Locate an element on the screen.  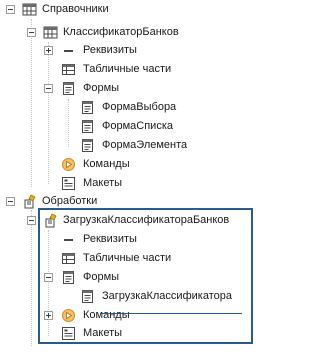
tree-node-label: Обработки is located at coordinates (70, 201).